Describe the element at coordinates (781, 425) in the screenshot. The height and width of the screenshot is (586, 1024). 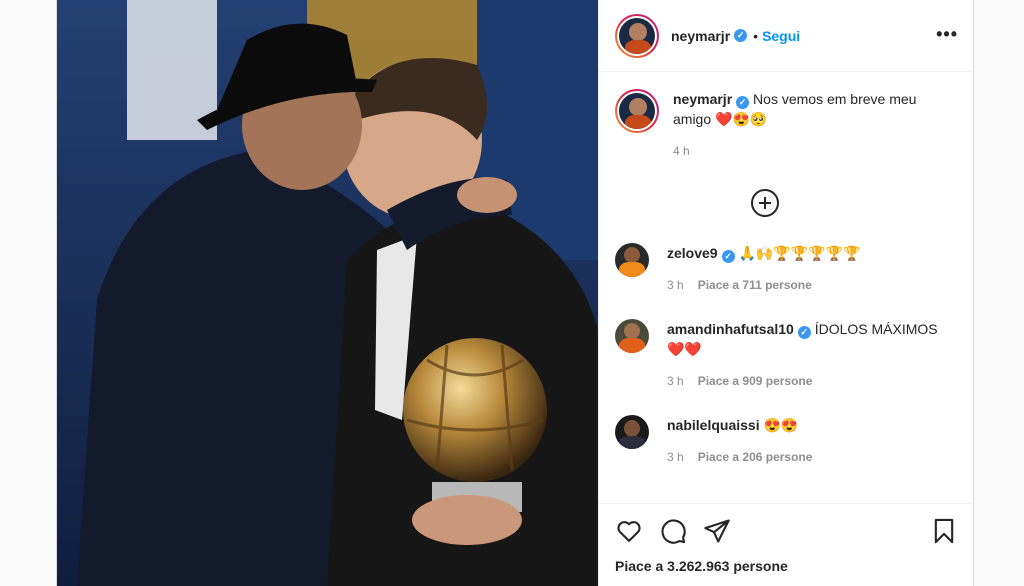
I see `comment-text: 😍😍` at that location.